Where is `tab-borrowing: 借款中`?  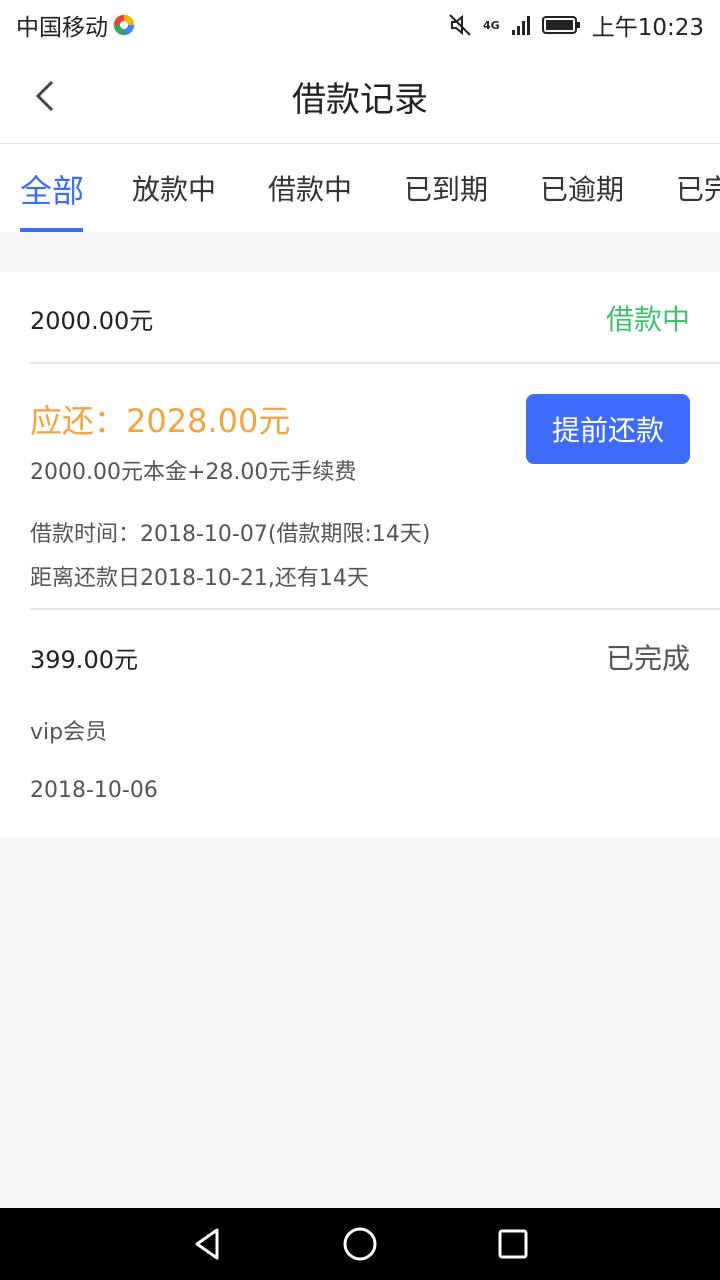 tab-borrowing: 借款中 is located at coordinates (310, 188).